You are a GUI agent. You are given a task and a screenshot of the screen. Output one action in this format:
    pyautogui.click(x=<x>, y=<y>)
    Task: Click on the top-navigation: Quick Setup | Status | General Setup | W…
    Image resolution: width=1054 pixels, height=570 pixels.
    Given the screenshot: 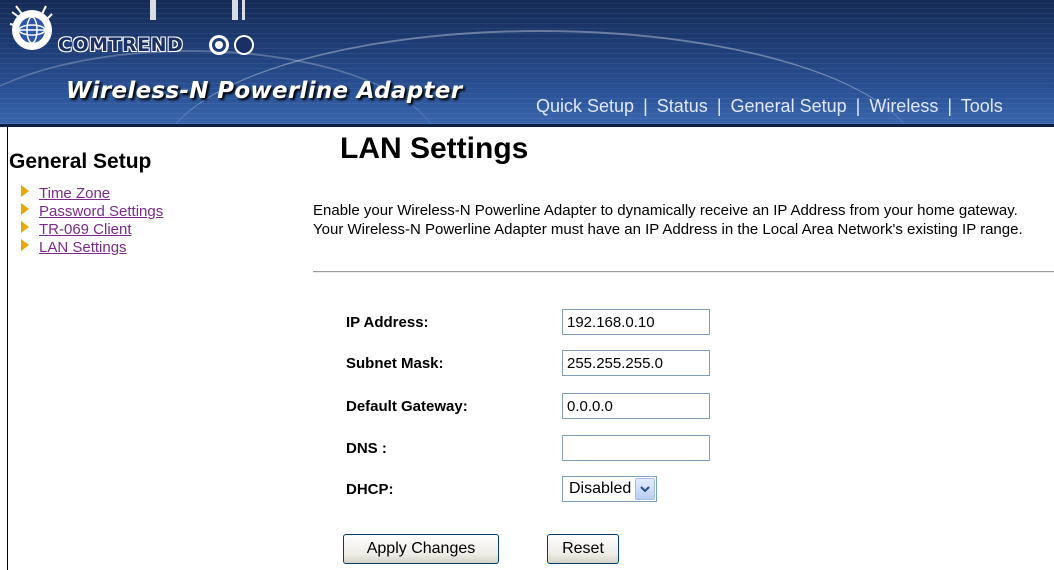 What is the action you would take?
    pyautogui.click(x=769, y=106)
    